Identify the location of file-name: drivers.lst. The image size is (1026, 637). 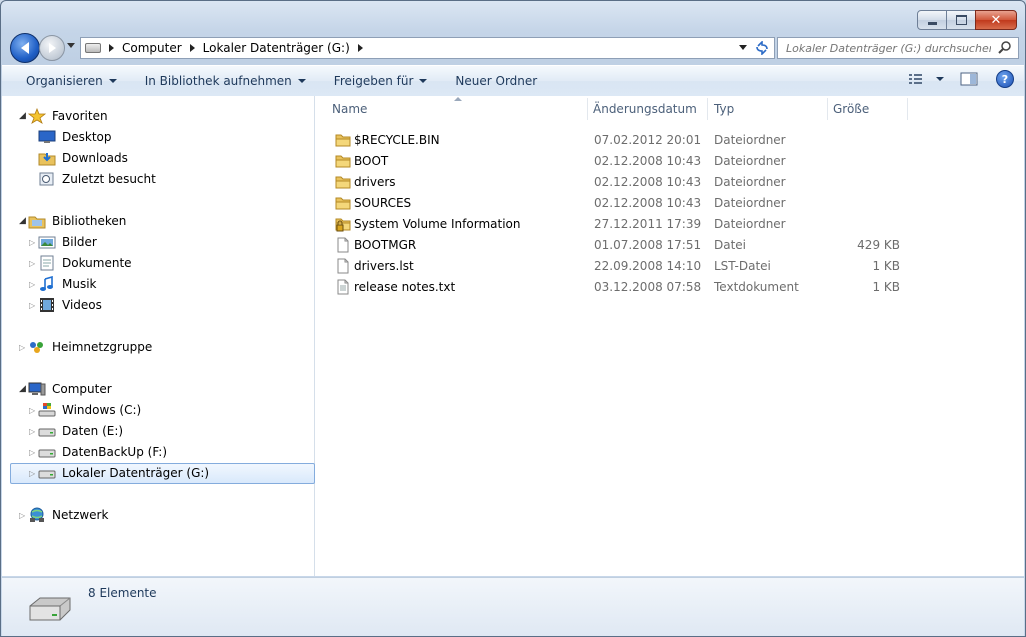
(384, 266).